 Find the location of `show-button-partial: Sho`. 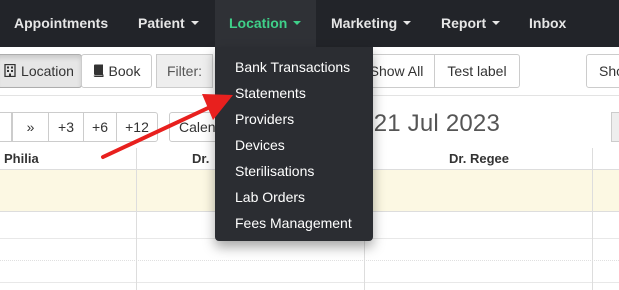

show-button-partial: Sho is located at coordinates (602, 71).